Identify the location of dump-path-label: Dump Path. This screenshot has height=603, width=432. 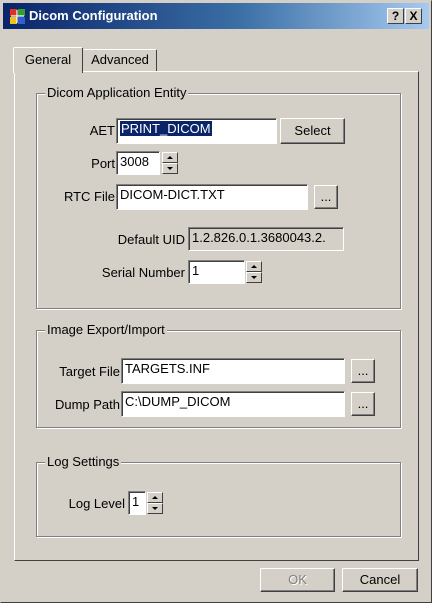
(87, 404).